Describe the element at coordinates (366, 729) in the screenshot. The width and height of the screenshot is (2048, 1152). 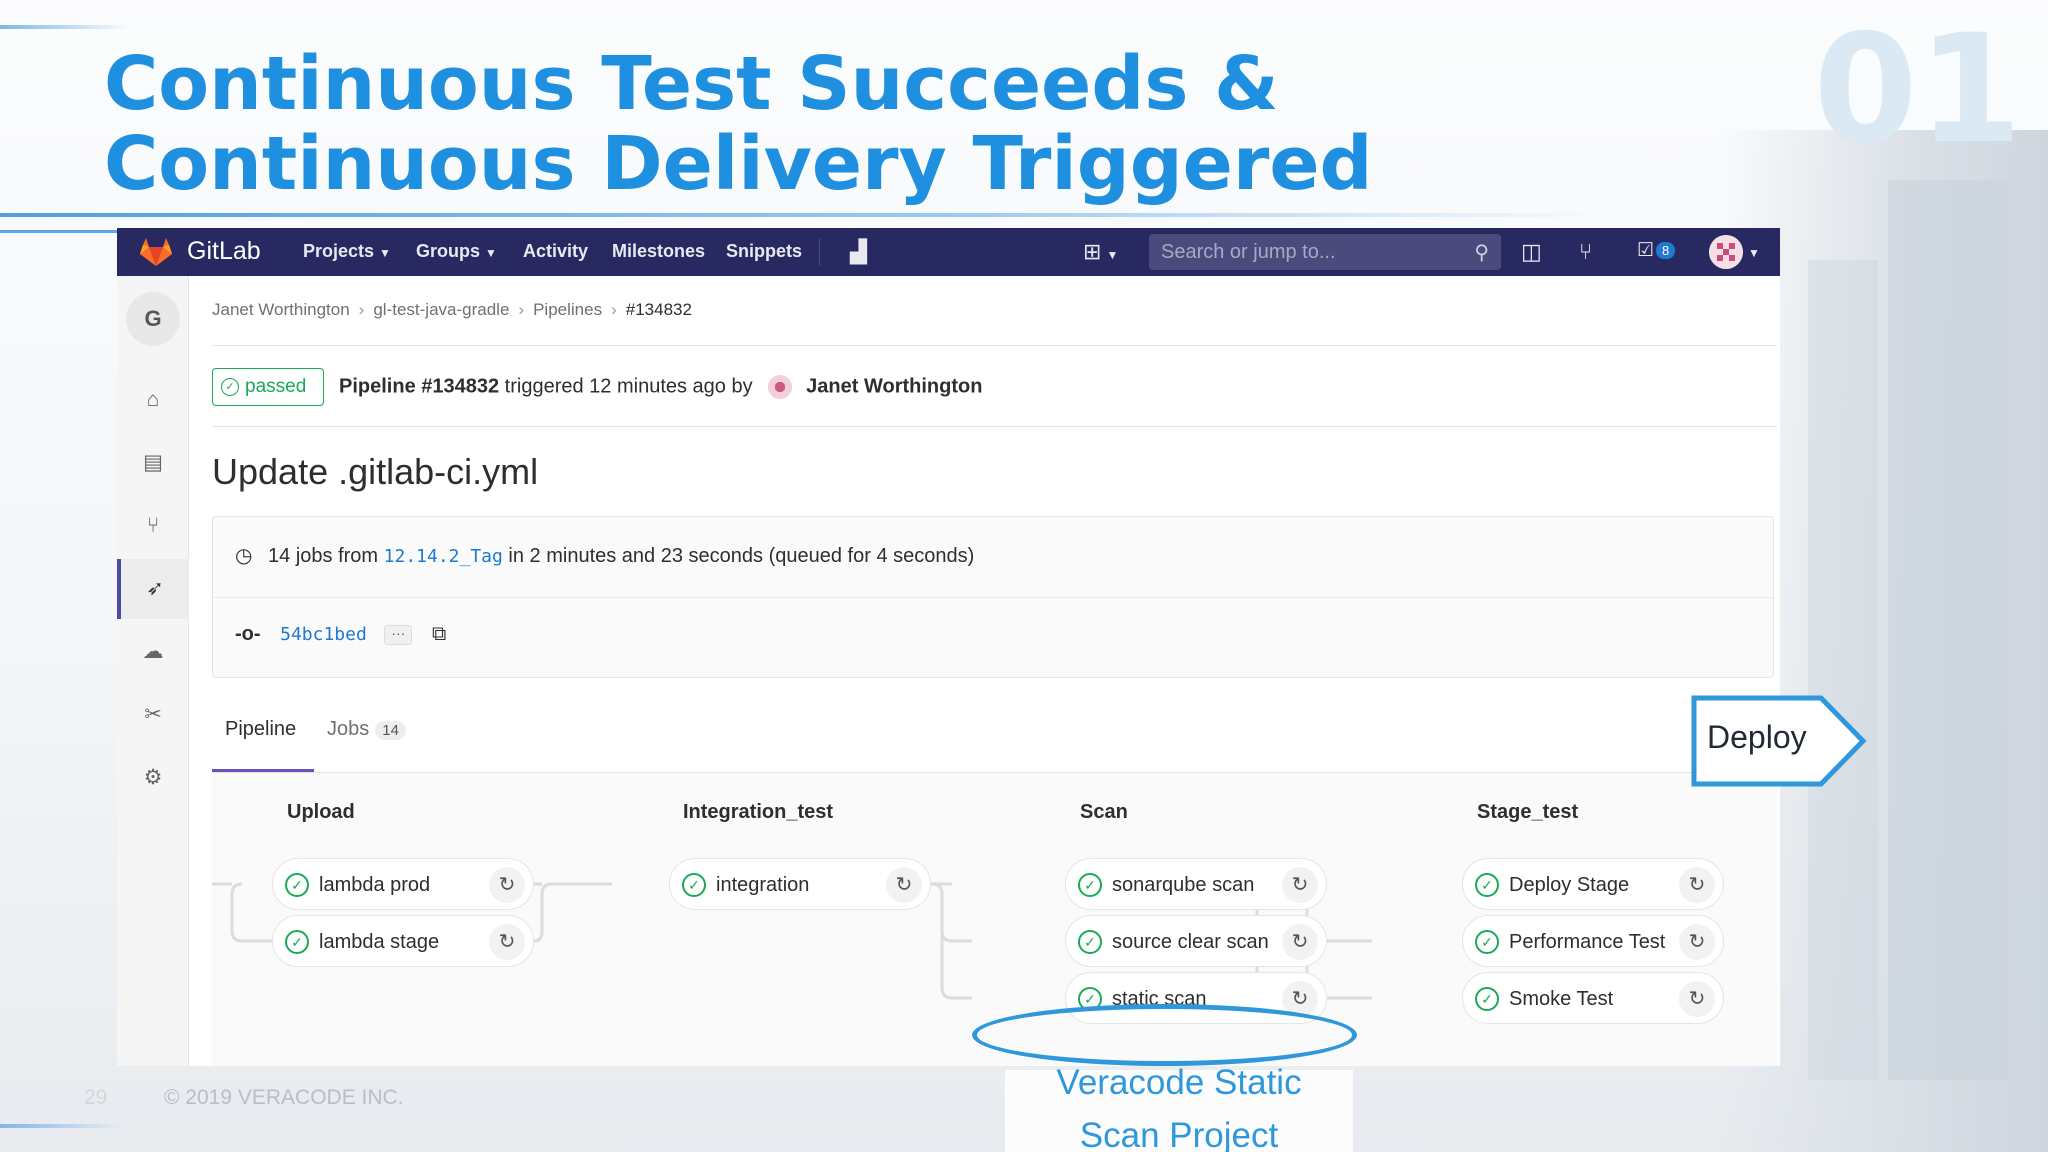
I see `tab-jobs: Jobs 14` at that location.